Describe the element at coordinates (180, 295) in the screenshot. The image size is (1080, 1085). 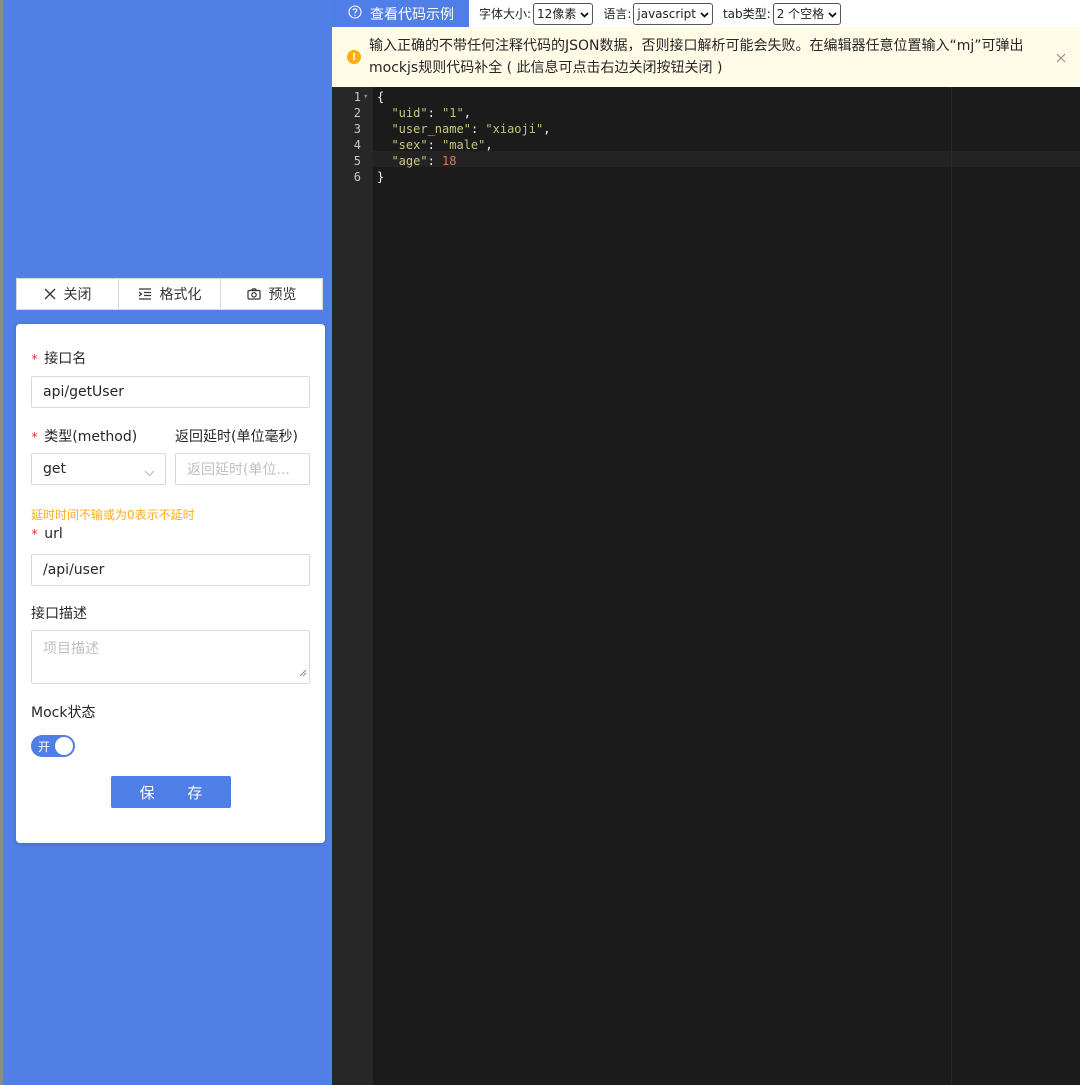
I see `format-button-label: 格式化` at that location.